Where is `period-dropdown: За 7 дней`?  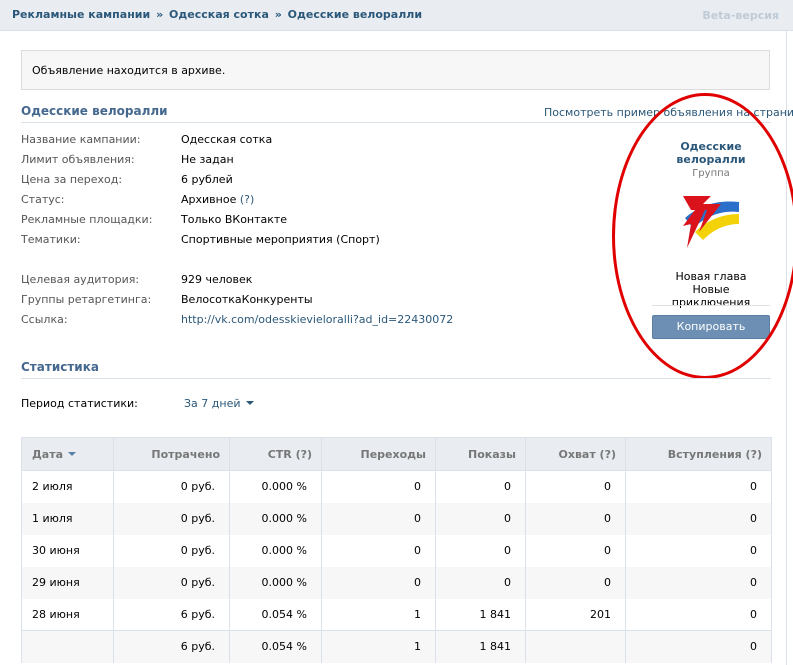
period-dropdown: За 7 дней is located at coordinates (219, 403).